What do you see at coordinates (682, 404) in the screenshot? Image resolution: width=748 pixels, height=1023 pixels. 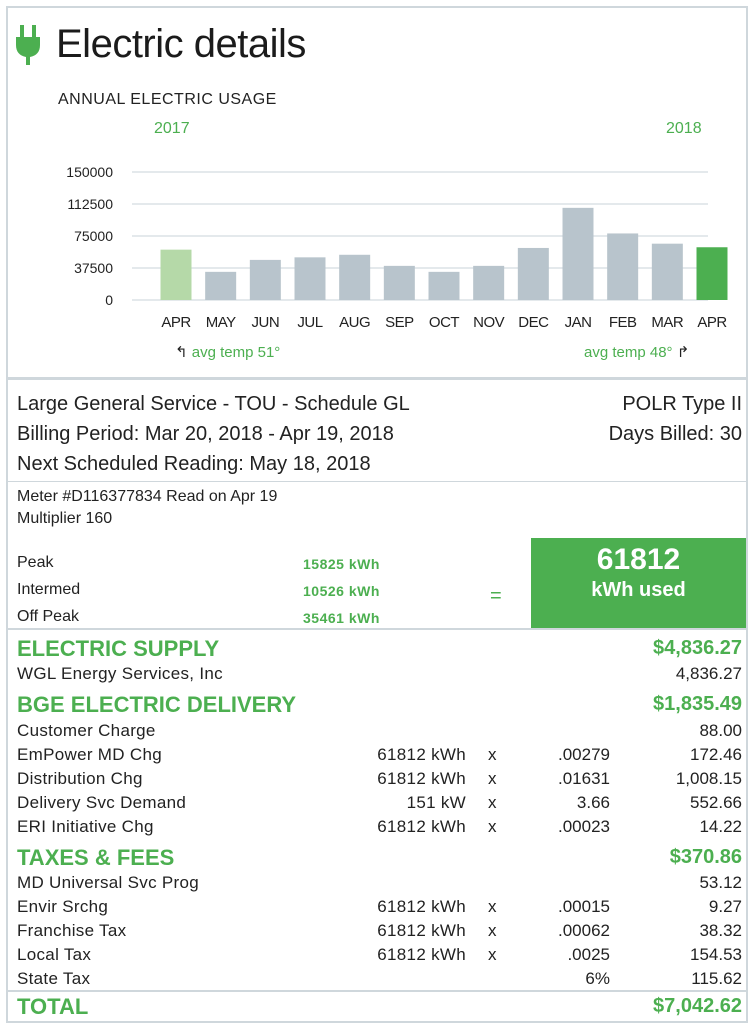 I see `service-type: POLR Type II` at bounding box center [682, 404].